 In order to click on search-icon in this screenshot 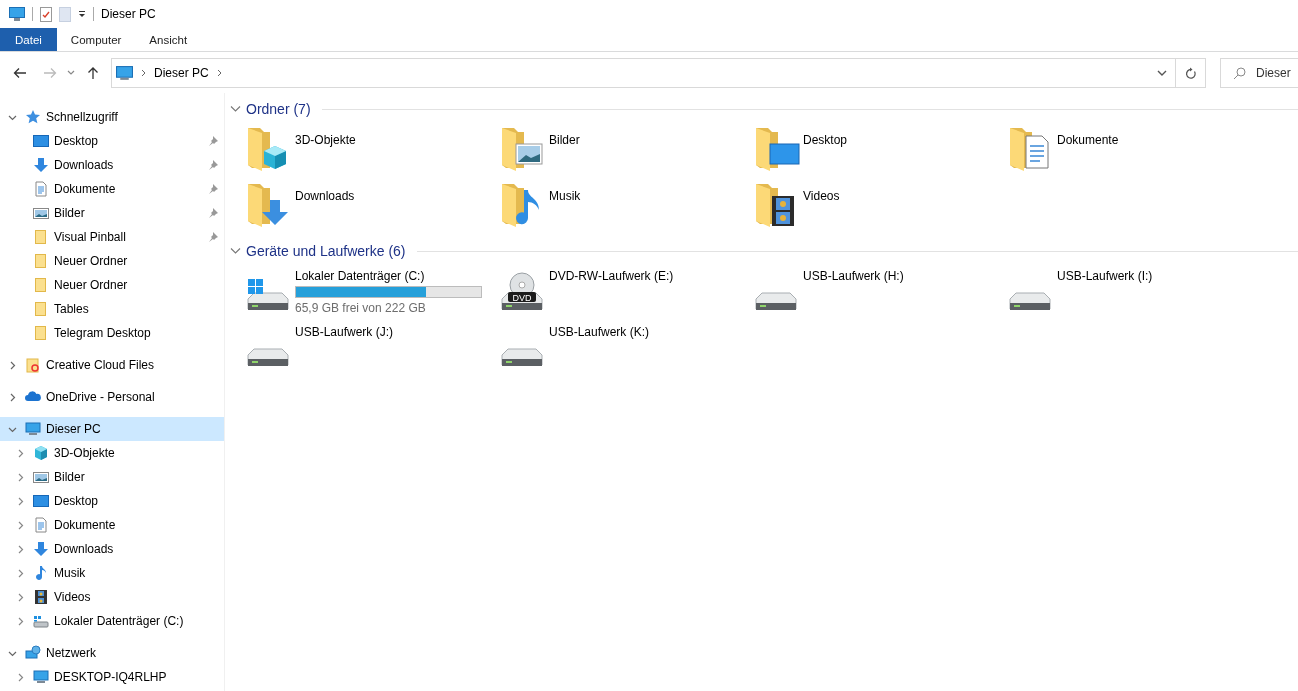, I will do `click(1239, 73)`.